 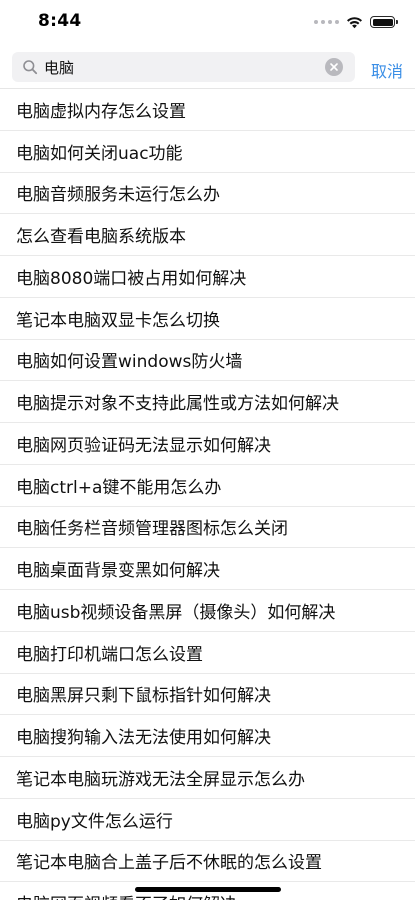 What do you see at coordinates (207, 611) in the screenshot?
I see `list-item: 电脑usb视频设备黑屏（摄像头）如何解决` at bounding box center [207, 611].